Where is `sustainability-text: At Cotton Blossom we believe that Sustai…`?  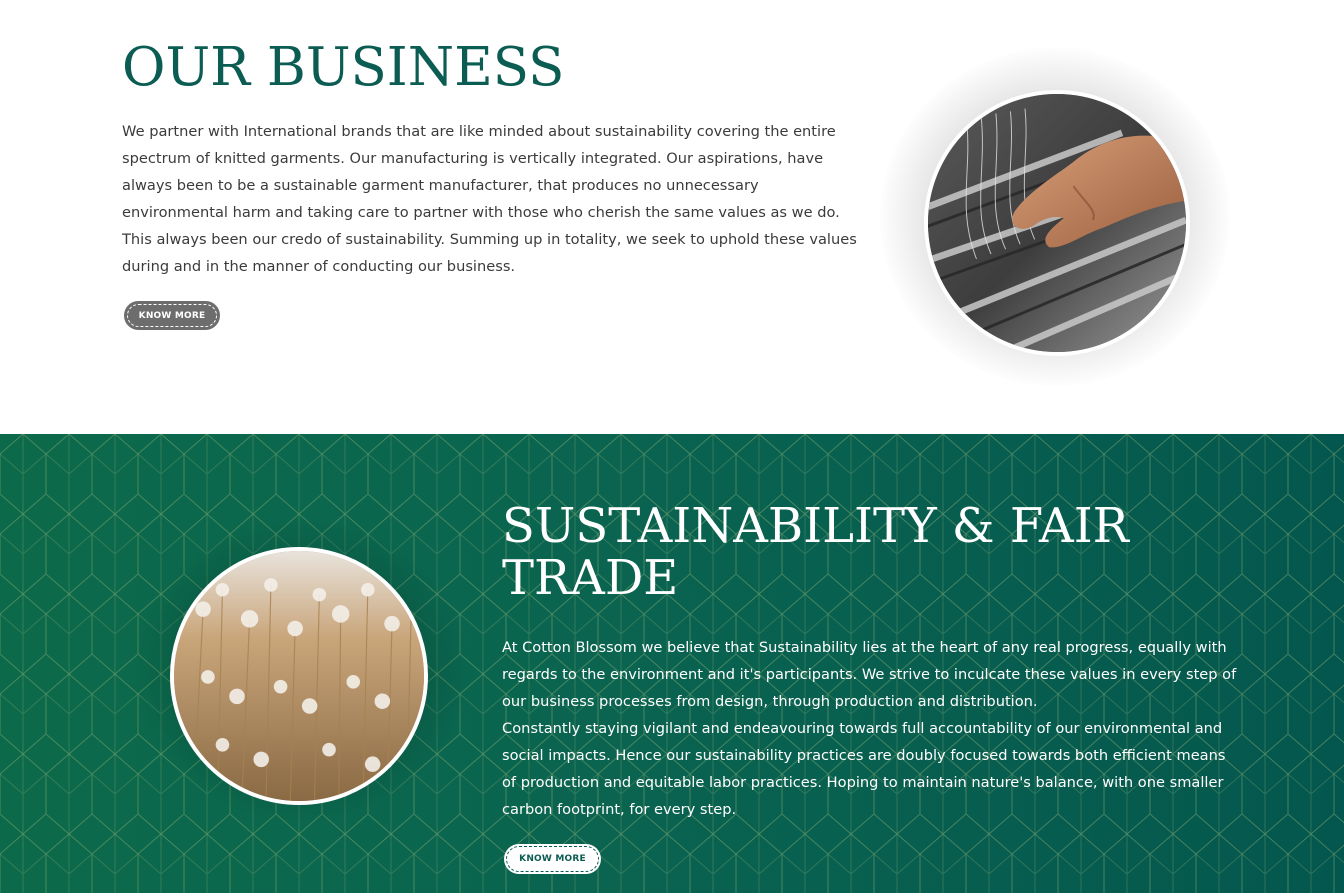 sustainability-text: At Cotton Blossom we believe that Sustai… is located at coordinates (872, 728).